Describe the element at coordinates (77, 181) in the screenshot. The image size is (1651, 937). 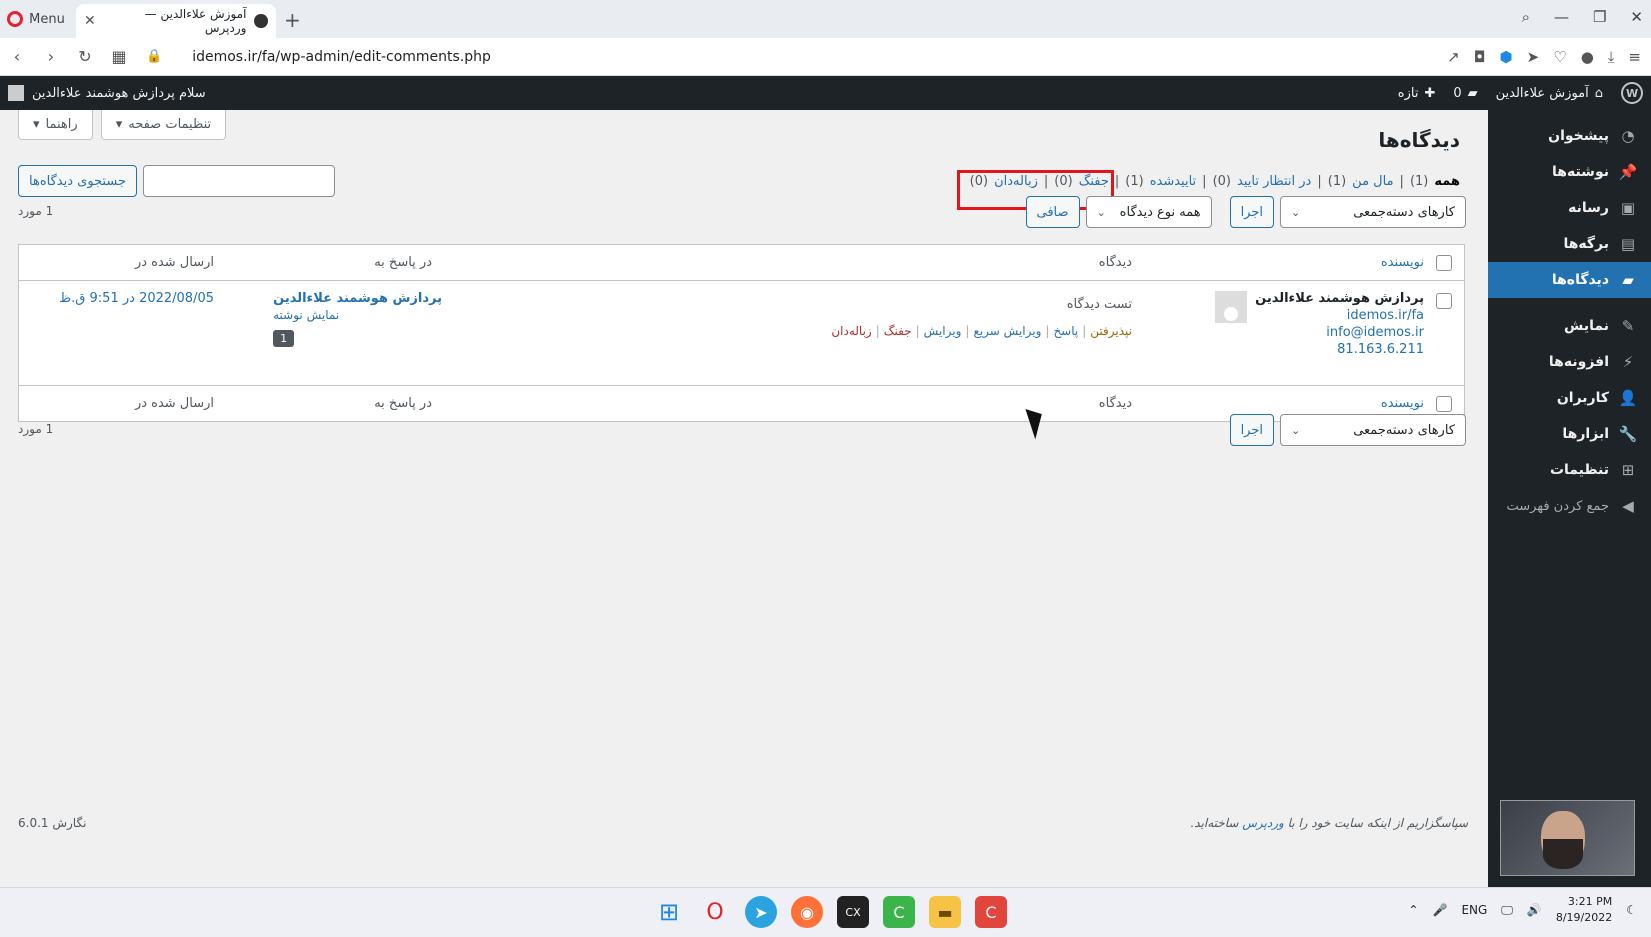
I see `search-comments-button: جستجوی دیدگاه‌ها` at that location.